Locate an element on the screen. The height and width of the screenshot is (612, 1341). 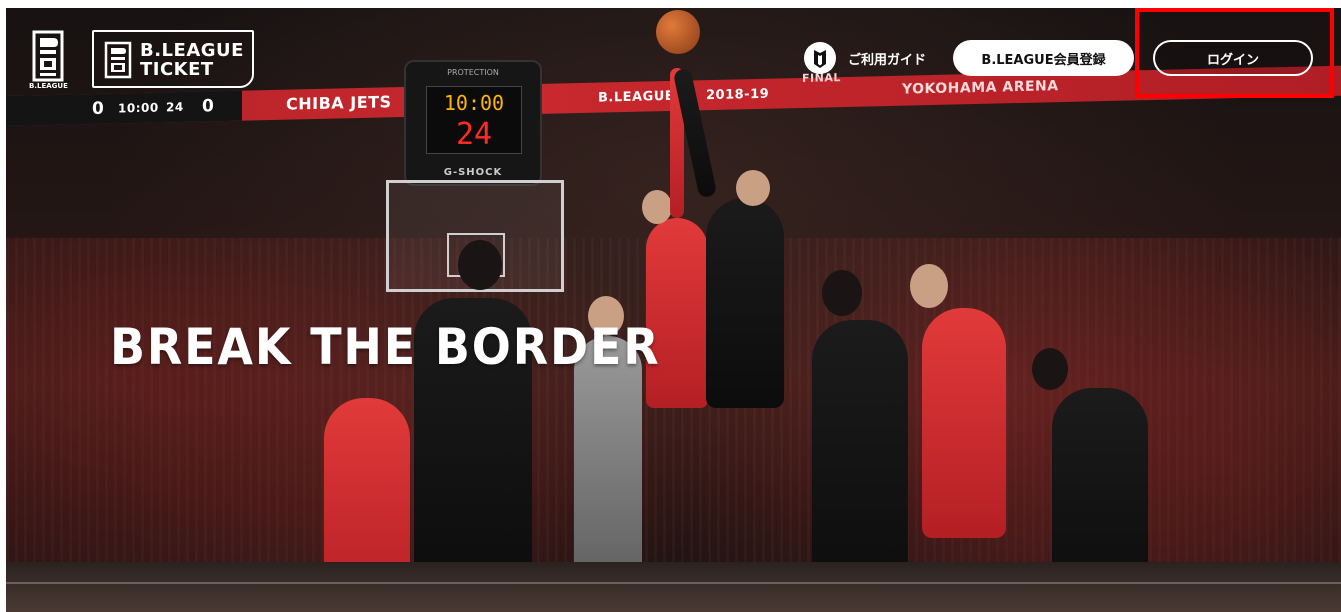
bleague-logo-link is located at coordinates (48, 60).